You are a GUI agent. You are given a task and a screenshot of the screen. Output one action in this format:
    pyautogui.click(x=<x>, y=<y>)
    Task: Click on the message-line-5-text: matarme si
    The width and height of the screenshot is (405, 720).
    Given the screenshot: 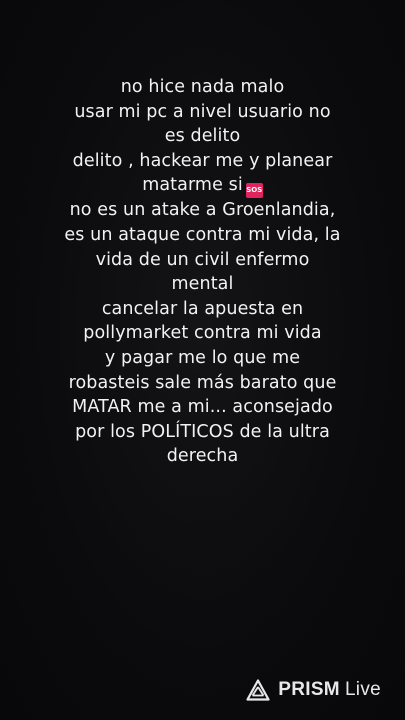 What is the action you would take?
    pyautogui.click(x=192, y=185)
    